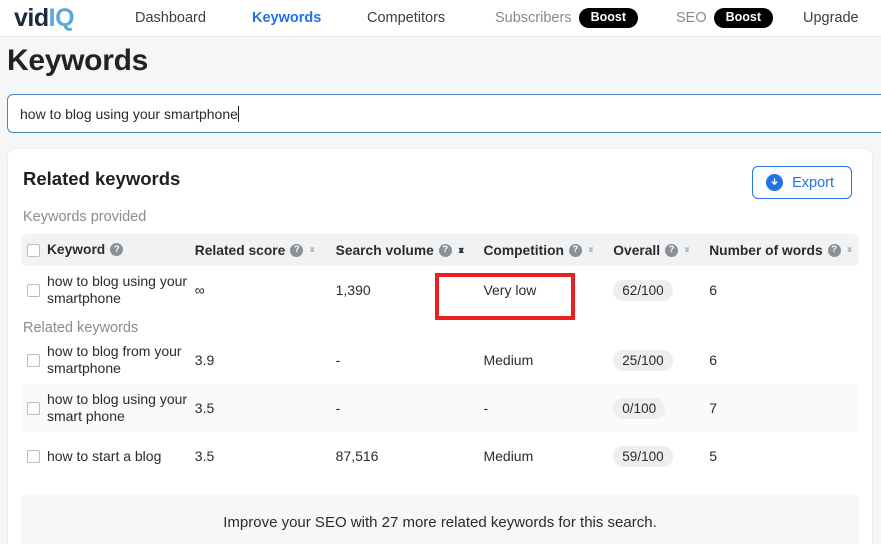 The image size is (881, 544). Describe the element at coordinates (81, 328) in the screenshot. I see `section-label-related-keywords: Related keywords` at that location.